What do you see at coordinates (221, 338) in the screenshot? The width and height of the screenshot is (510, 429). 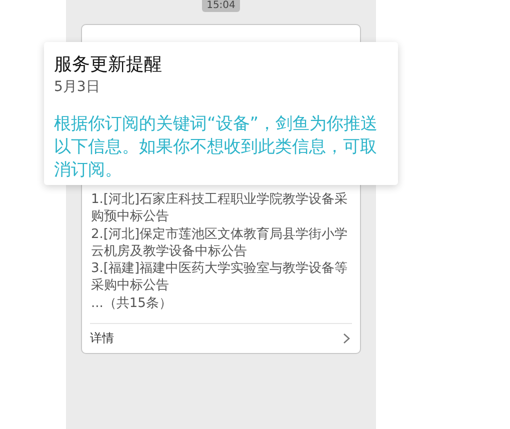 I see `details-row: 详情` at bounding box center [221, 338].